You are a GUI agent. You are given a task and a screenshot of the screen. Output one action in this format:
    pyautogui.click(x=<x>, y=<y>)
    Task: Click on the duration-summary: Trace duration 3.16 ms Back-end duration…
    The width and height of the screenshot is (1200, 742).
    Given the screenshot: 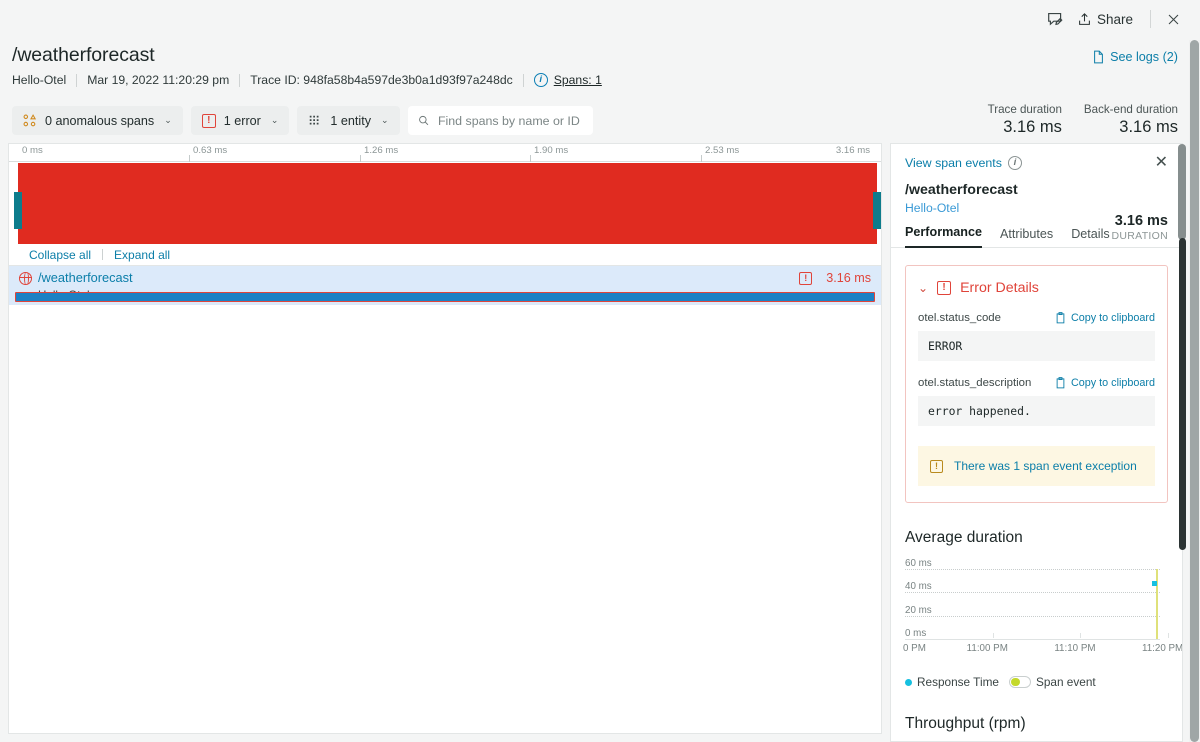 What is the action you would take?
    pyautogui.click(x=1083, y=120)
    